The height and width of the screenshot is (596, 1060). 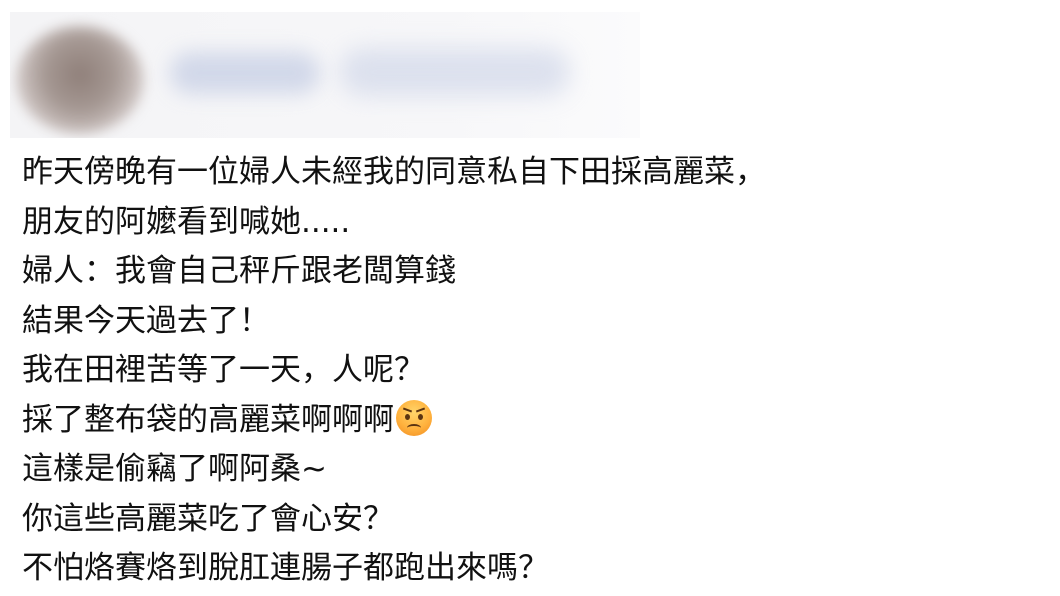 What do you see at coordinates (223, 370) in the screenshot?
I see `post-line: 我在田裡苦等了一天，人呢？` at bounding box center [223, 370].